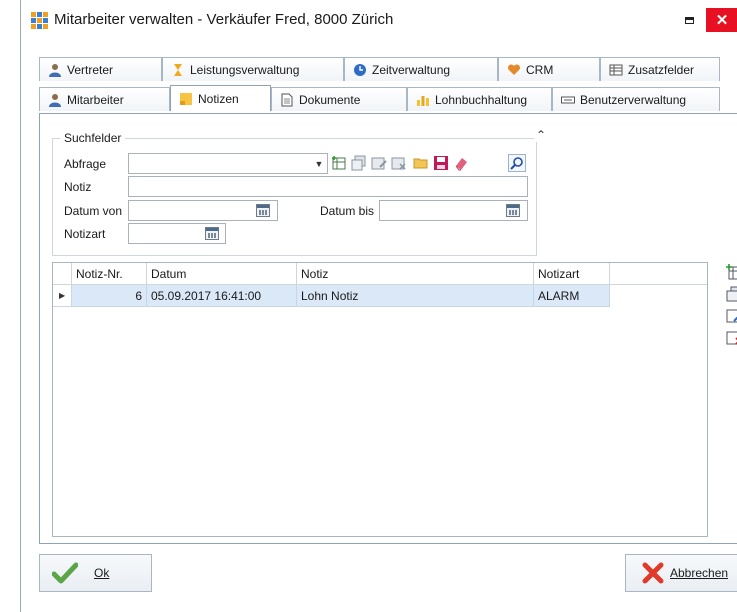 The image size is (737, 612). Describe the element at coordinates (411, 69) in the screenshot. I see `tab-label: Zeitverwaltung` at that location.